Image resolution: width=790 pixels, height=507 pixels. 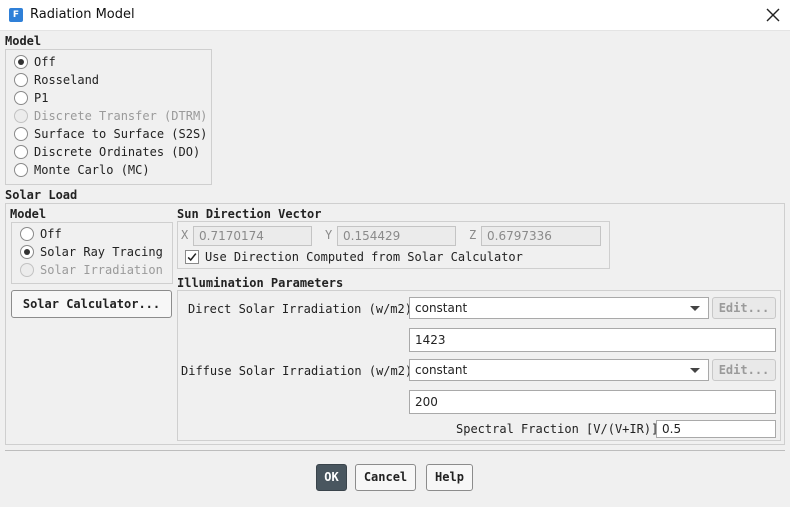 What do you see at coordinates (185, 235) in the screenshot?
I see `x-label: X` at bounding box center [185, 235].